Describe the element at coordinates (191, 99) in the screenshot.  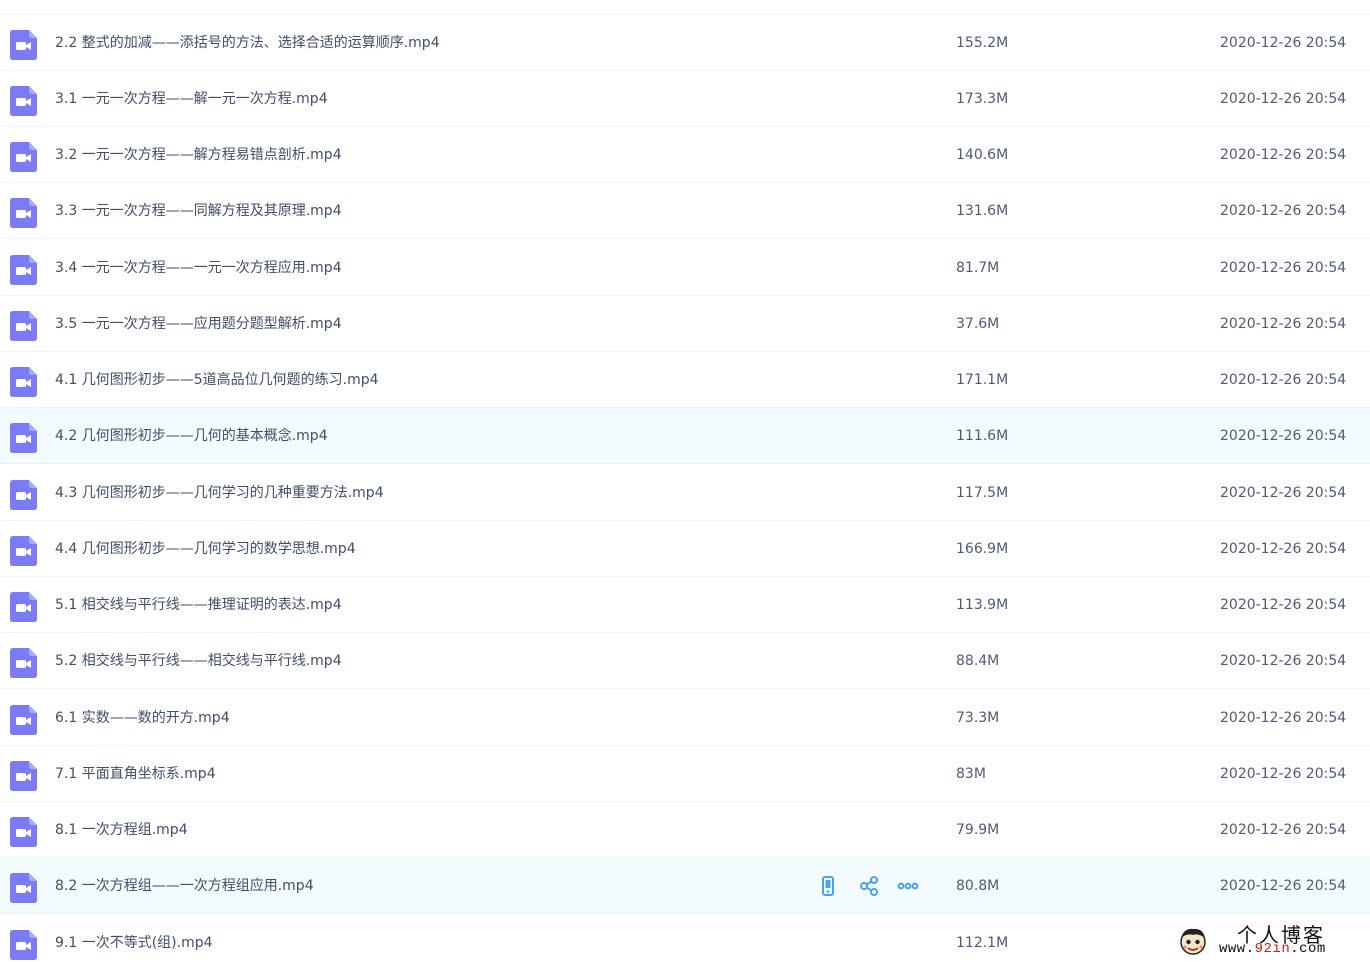
I see `file-name: 3.1 一元一次方程——解一元一次方程.mp4` at that location.